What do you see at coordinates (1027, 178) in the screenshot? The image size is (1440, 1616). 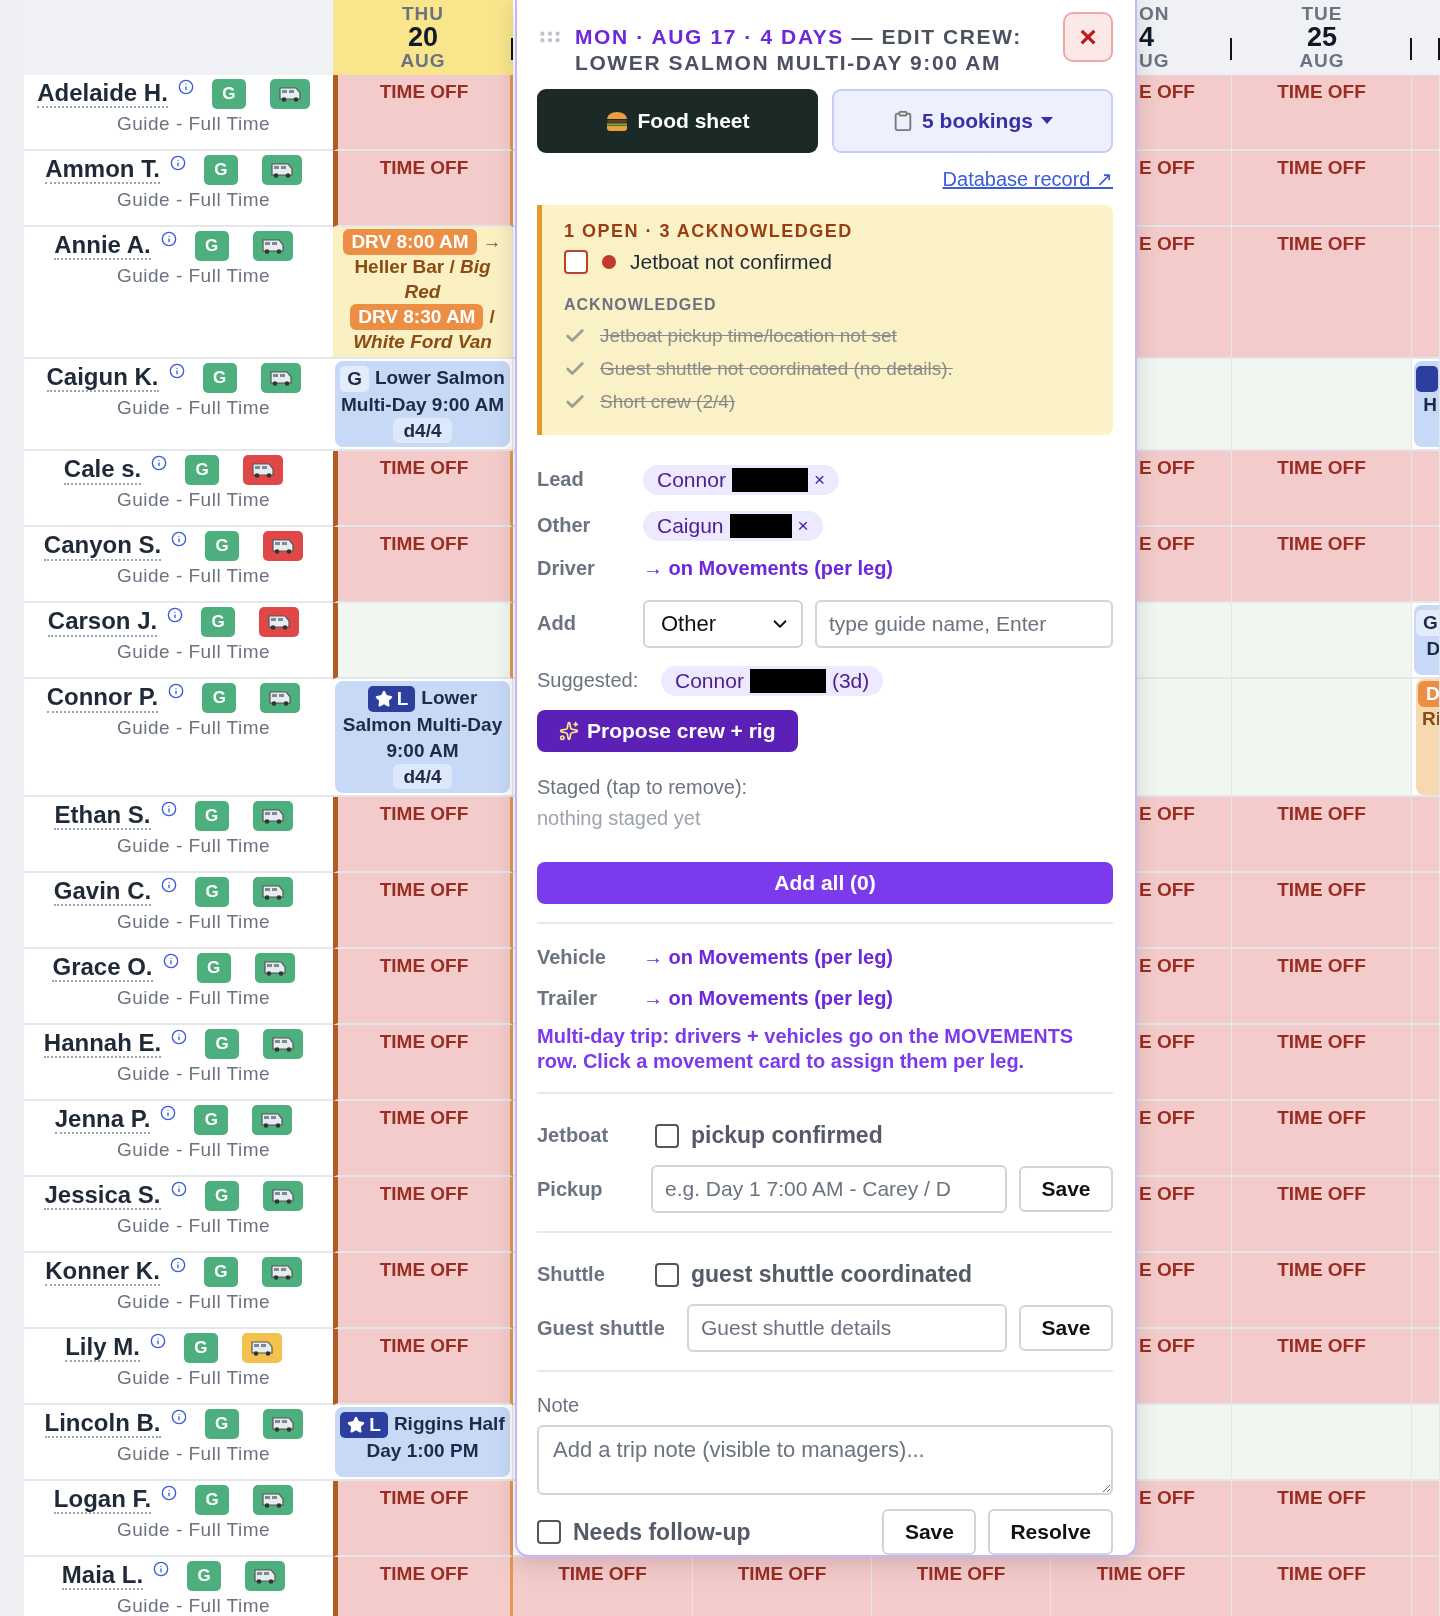 I see `database-record-link: Database record ↗` at bounding box center [1027, 178].